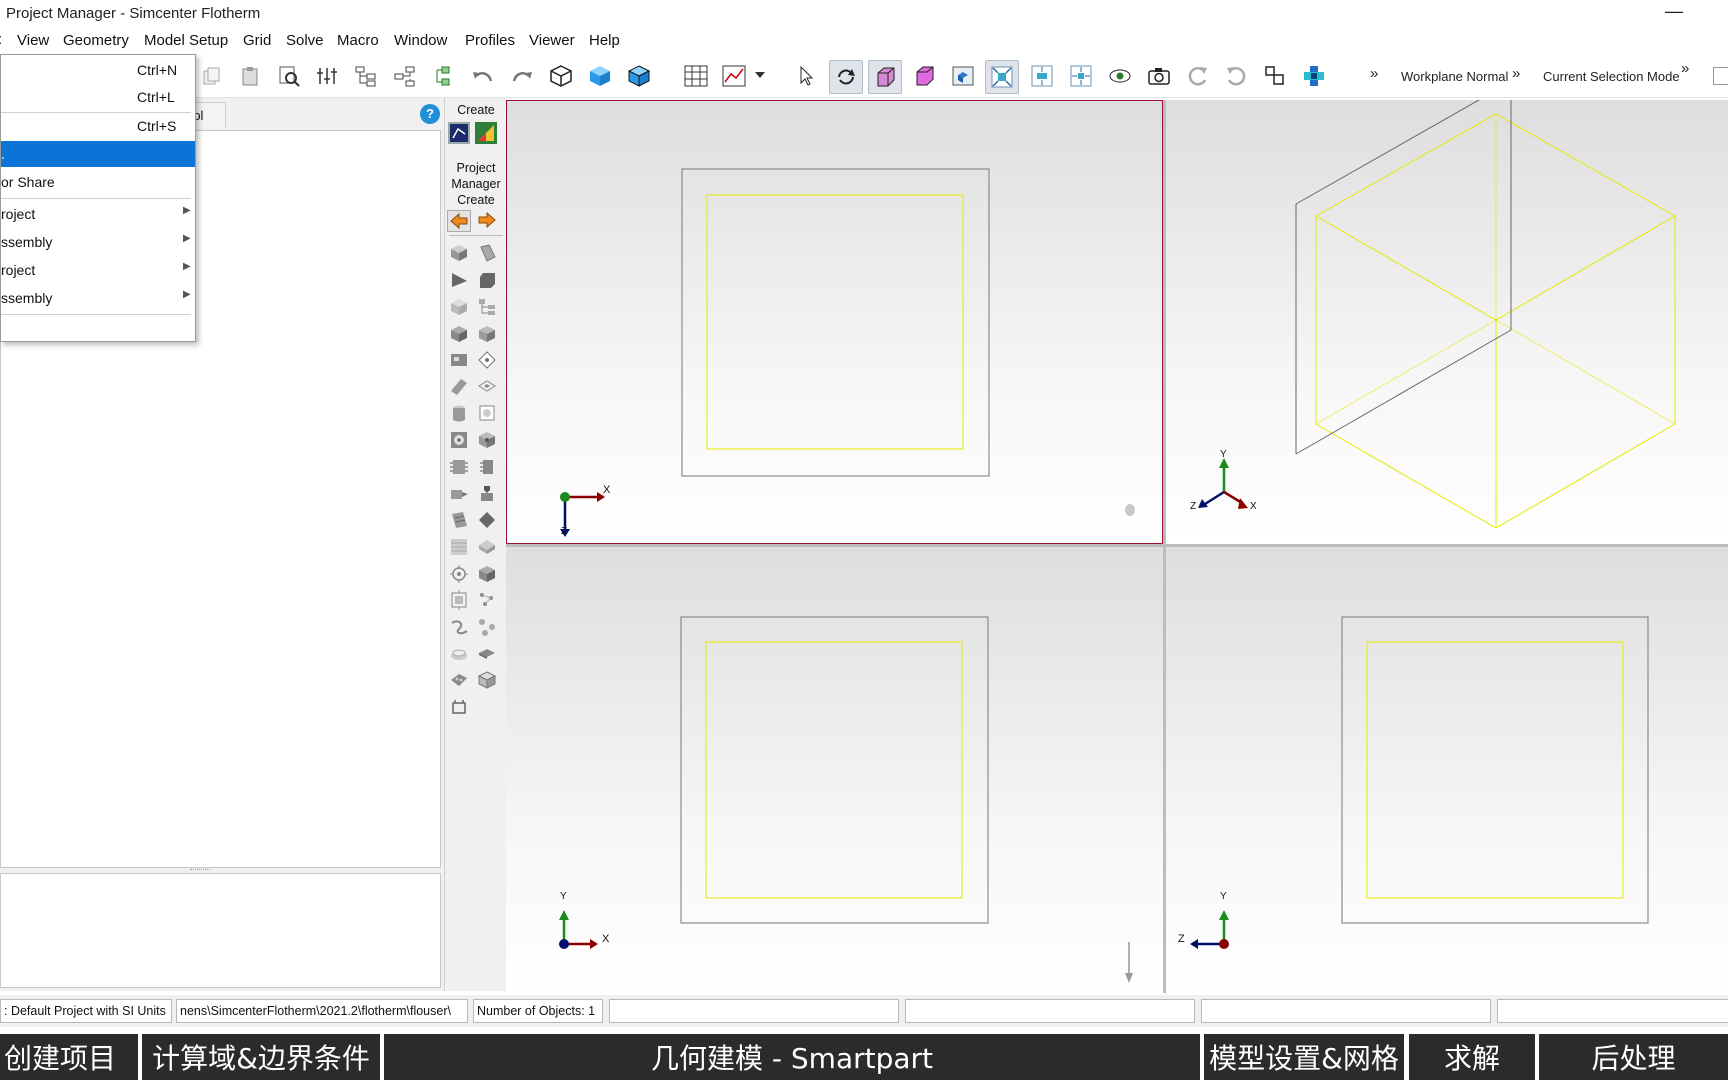 Image resolution: width=1728 pixels, height=1080 pixels. I want to click on caption-create-project: 创建项目, so click(69, 1057).